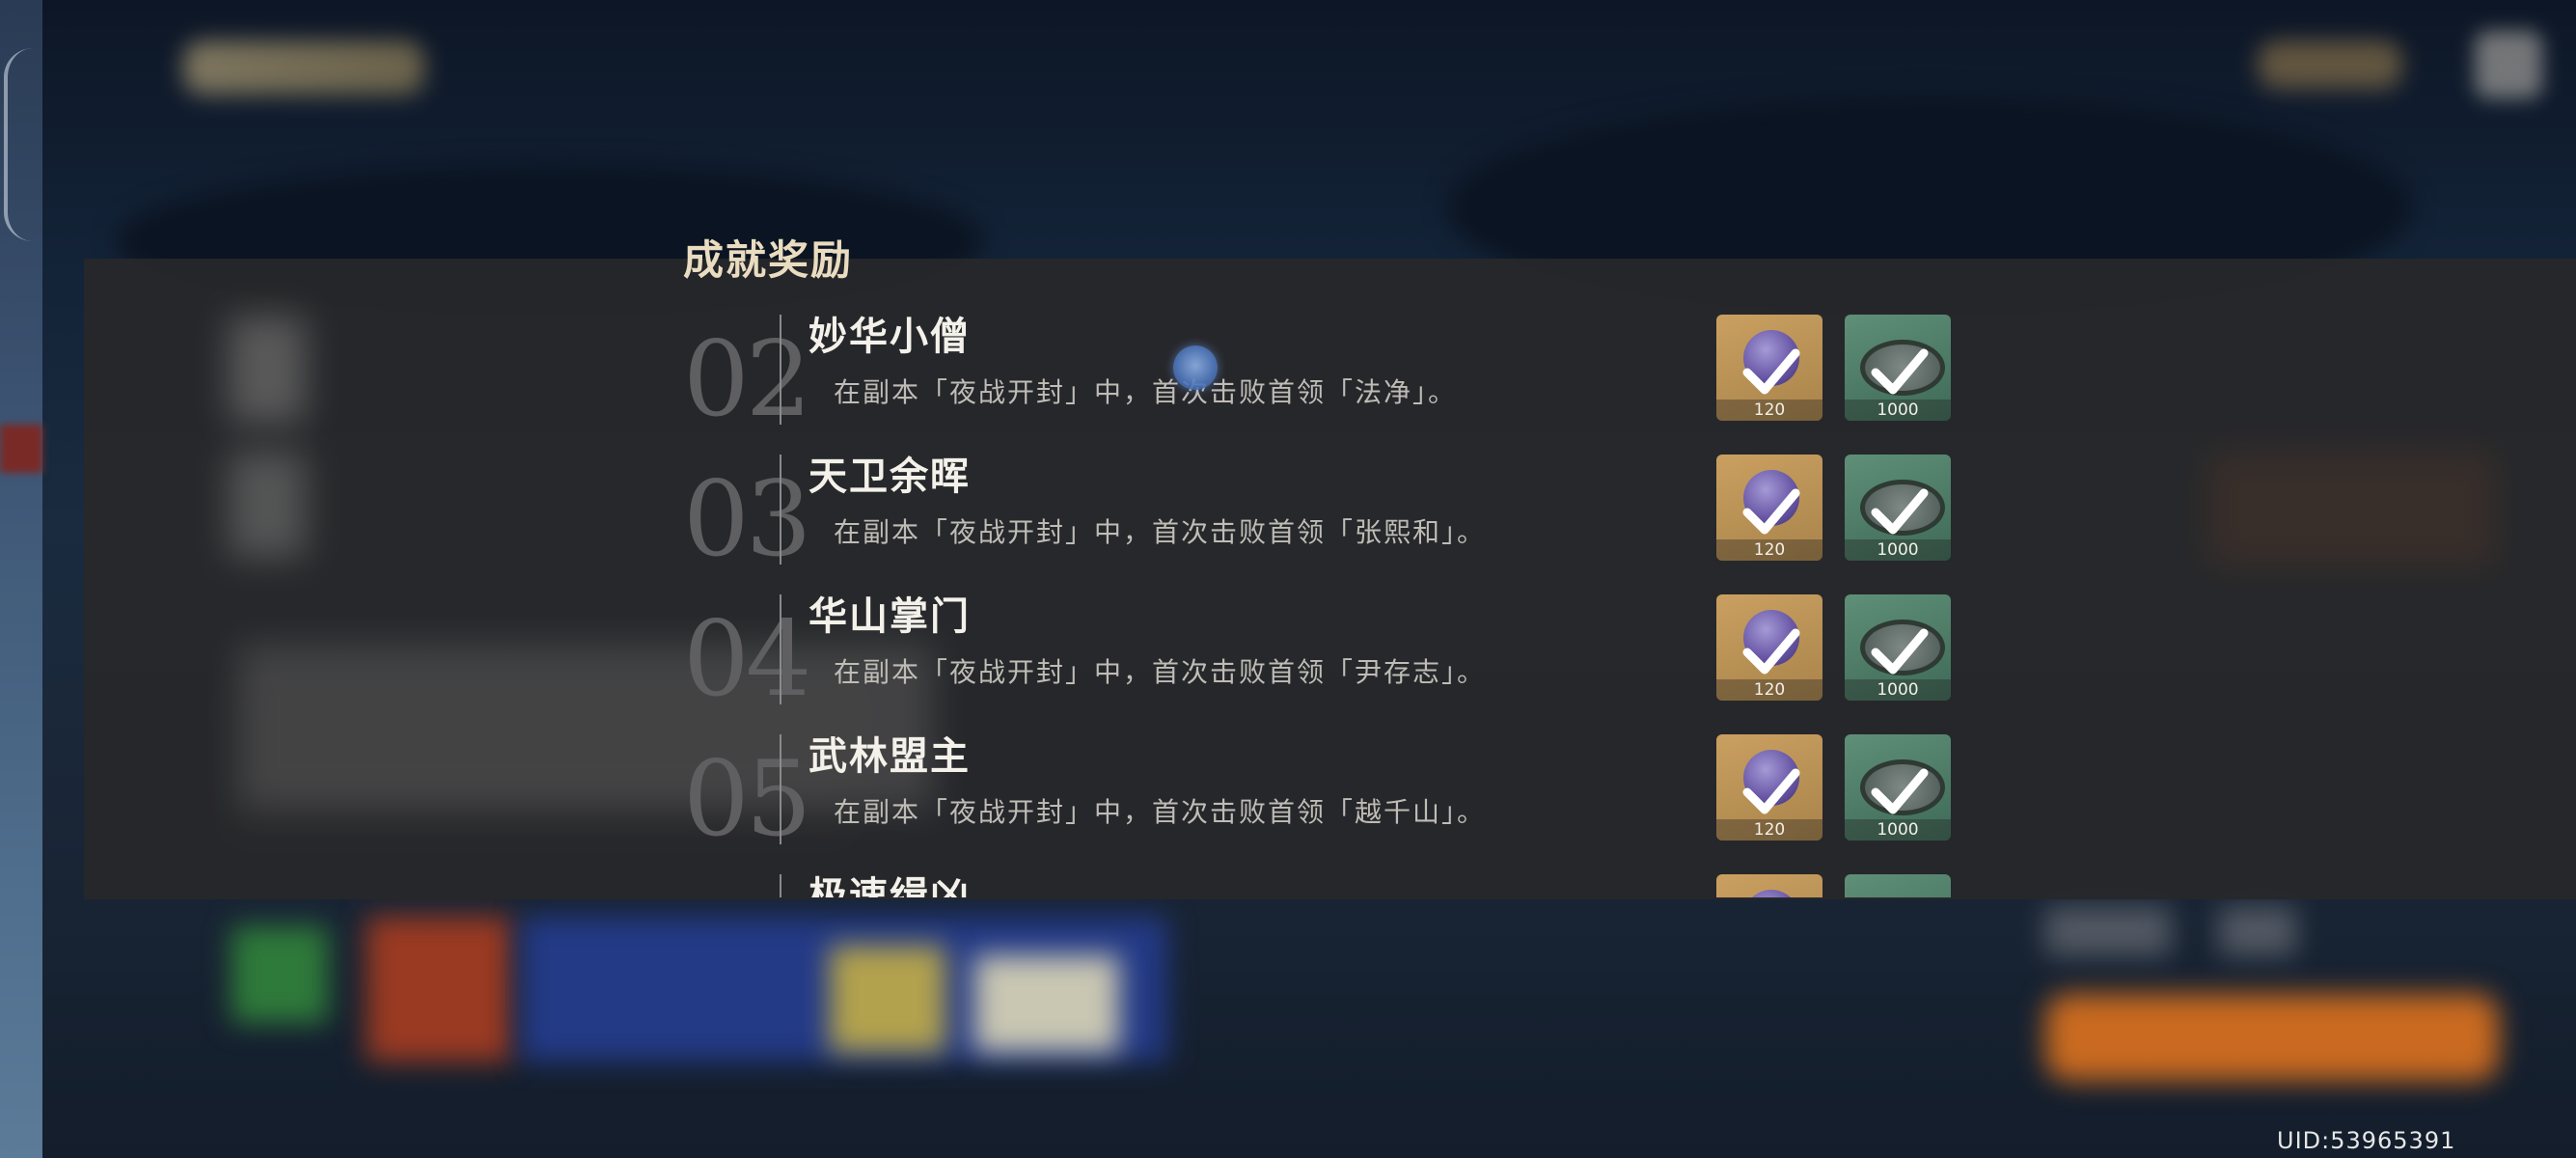 The width and height of the screenshot is (2576, 1158). What do you see at coordinates (2509, 64) in the screenshot?
I see `blurred-close-button` at bounding box center [2509, 64].